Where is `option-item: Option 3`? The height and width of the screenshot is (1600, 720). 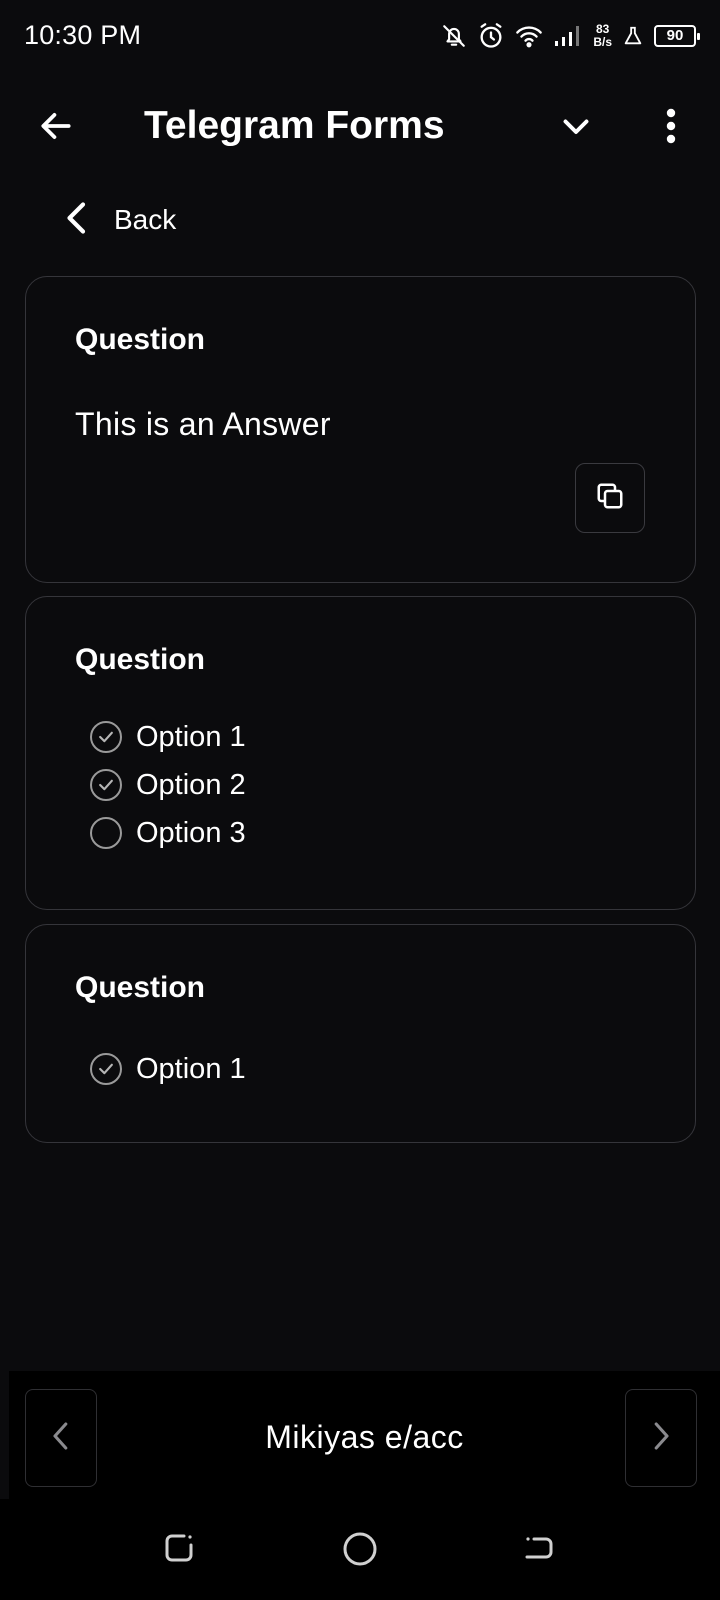 option-item: Option 3 is located at coordinates (168, 833).